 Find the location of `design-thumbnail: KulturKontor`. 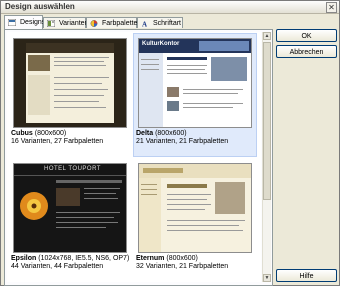

design-thumbnail: KulturKontor is located at coordinates (195, 83).